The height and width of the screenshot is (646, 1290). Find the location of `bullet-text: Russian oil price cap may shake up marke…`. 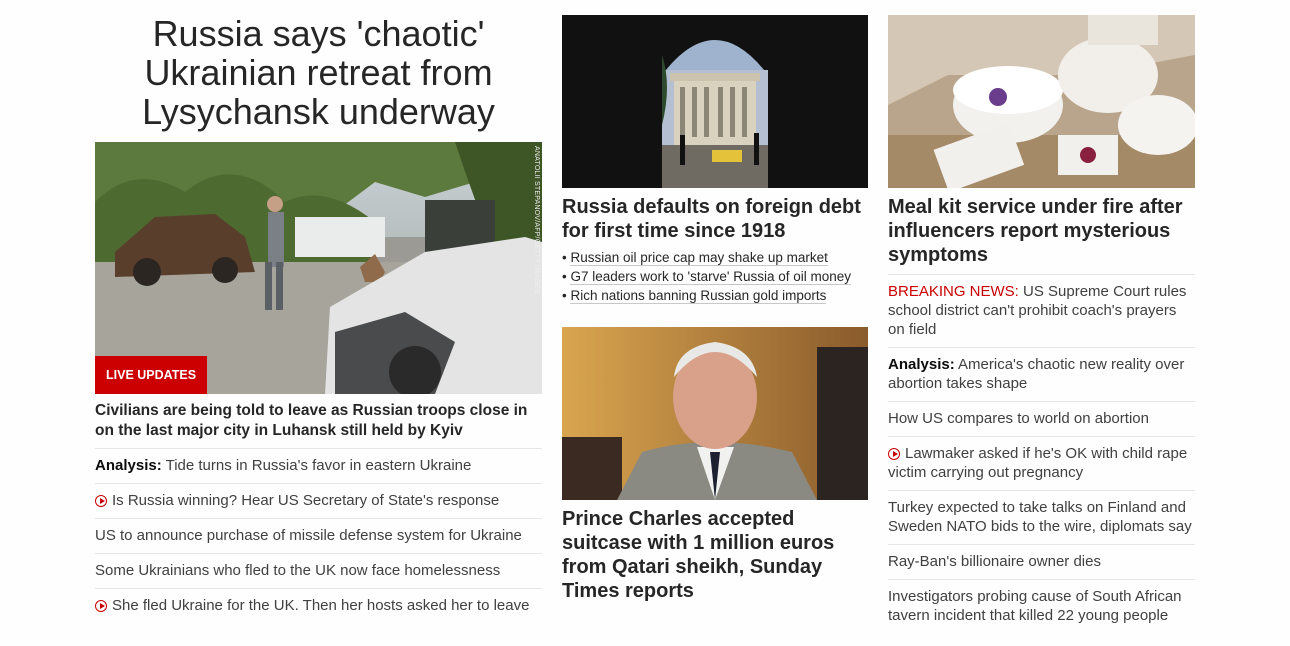

bullet-text: Russian oil price cap may shake up marke… is located at coordinates (699, 258).